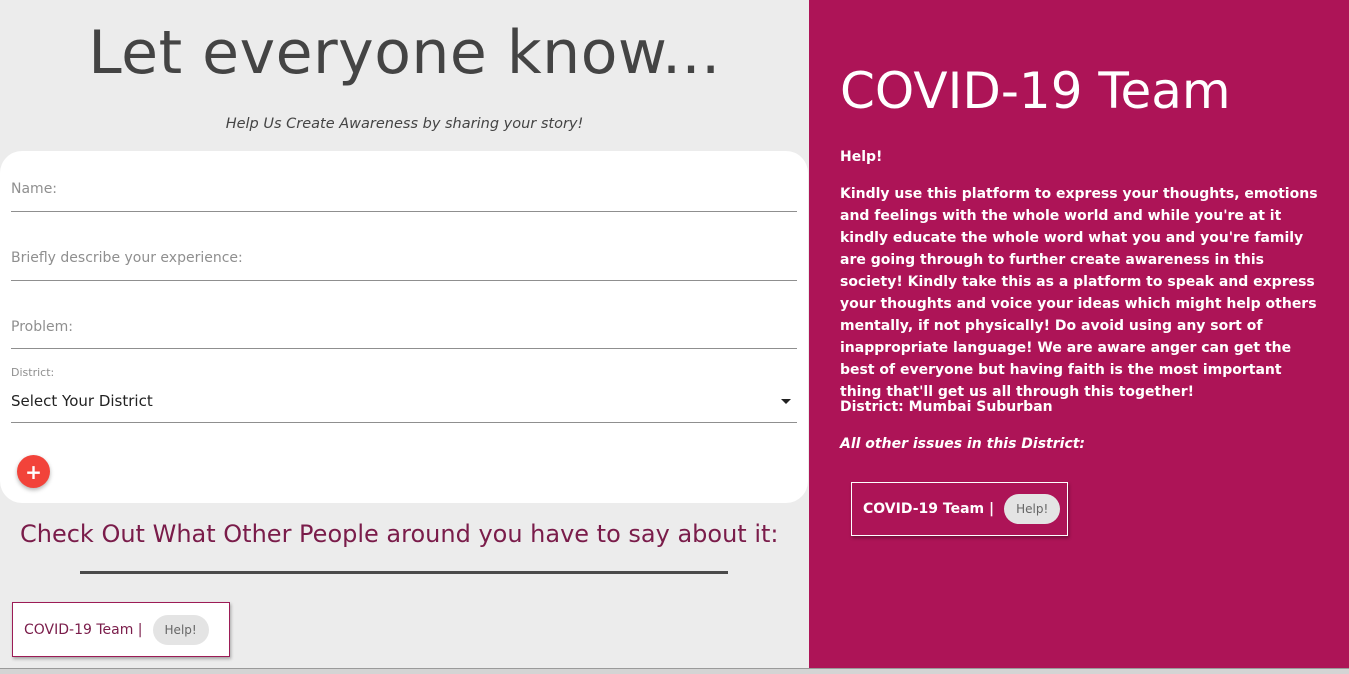 Image resolution: width=1349 pixels, height=674 pixels. Describe the element at coordinates (404, 192) in the screenshot. I see `name-field: Name:` at that location.